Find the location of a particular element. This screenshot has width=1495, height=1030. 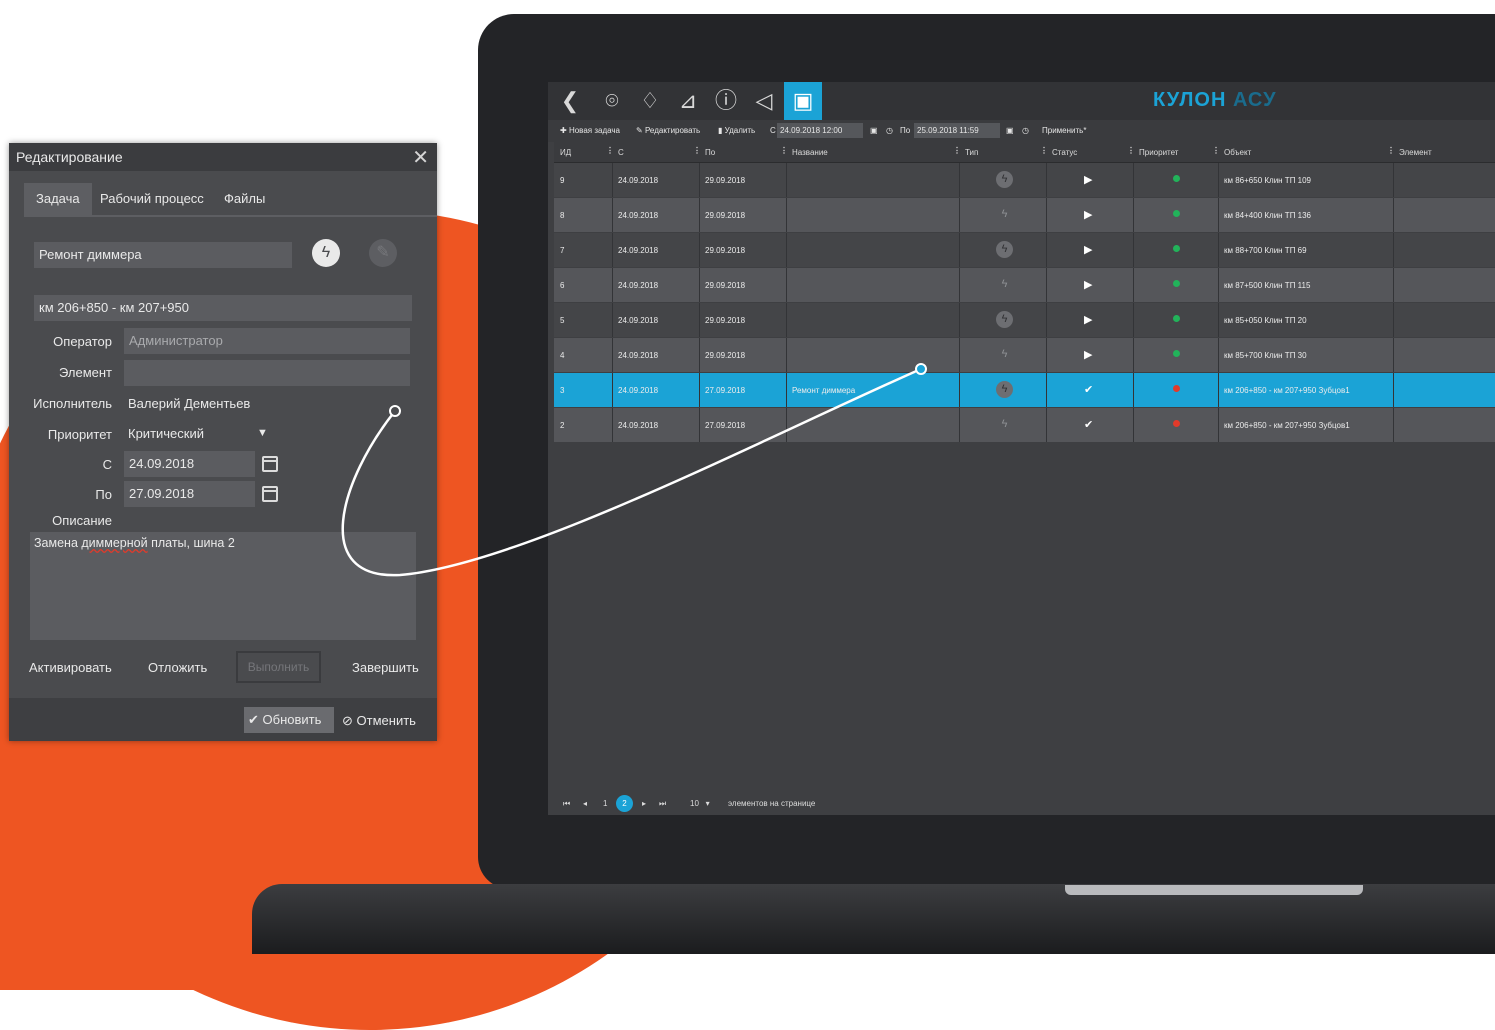

edit-button: ✎ Редактировать is located at coordinates (668, 130).